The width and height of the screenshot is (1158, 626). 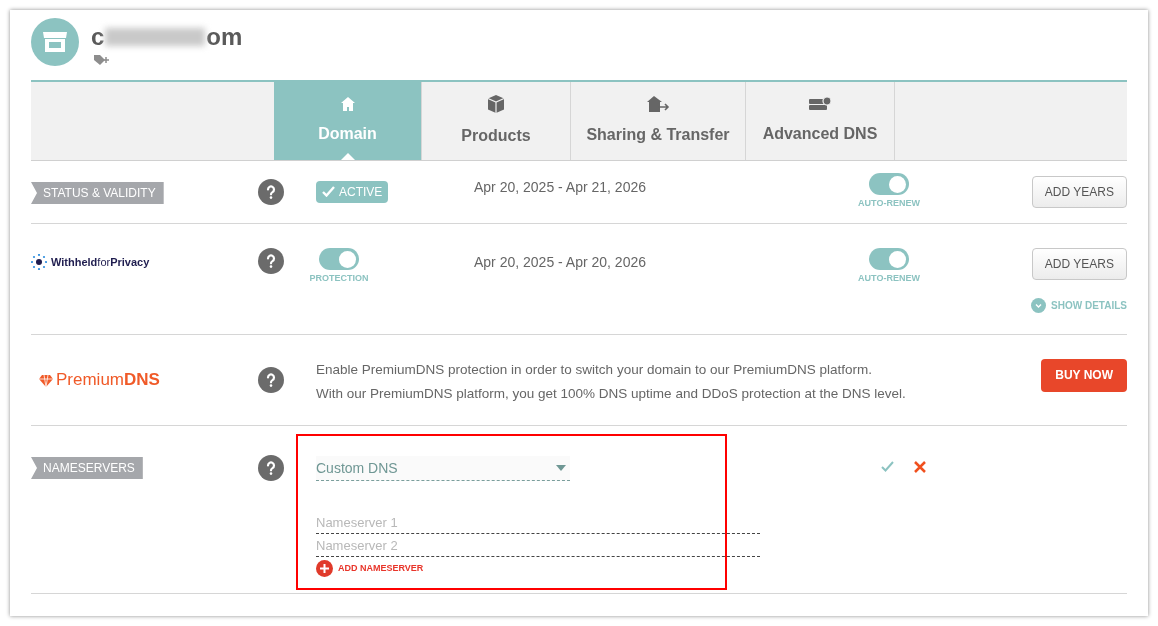 What do you see at coordinates (820, 121) in the screenshot?
I see `tab: Advanced DNS` at bounding box center [820, 121].